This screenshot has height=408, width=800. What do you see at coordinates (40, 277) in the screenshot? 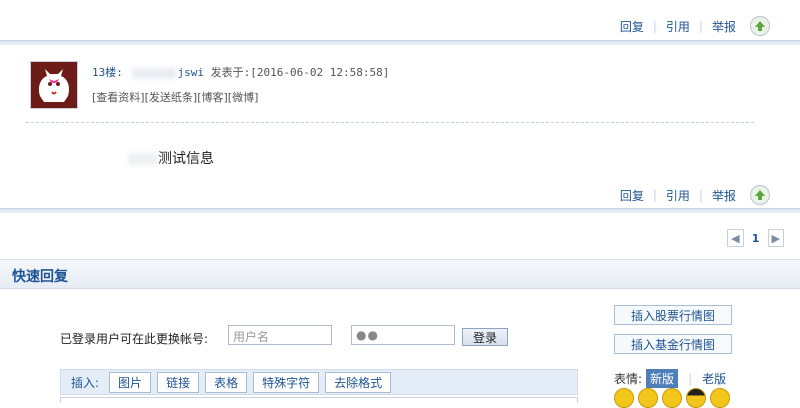
I see `quick-reply-title: 快速回复` at bounding box center [40, 277].